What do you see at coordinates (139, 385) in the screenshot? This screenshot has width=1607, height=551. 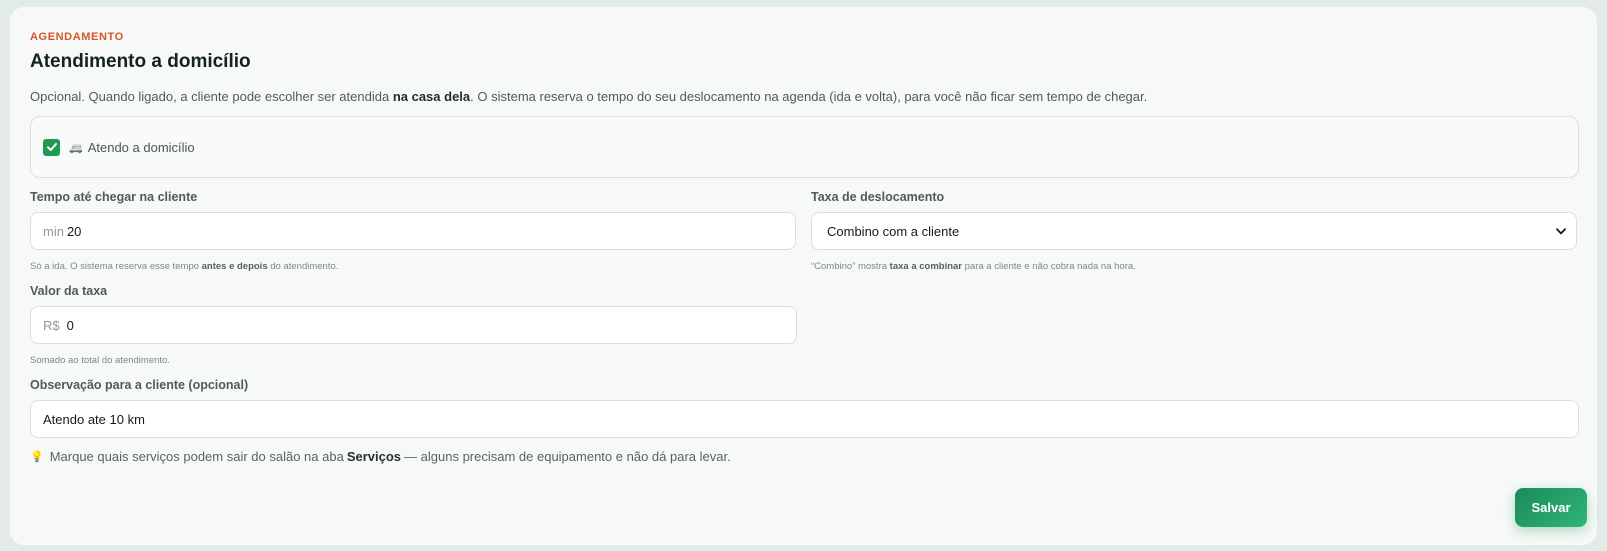 I see `note-label: Observação para a cliente (opcional)` at bounding box center [139, 385].